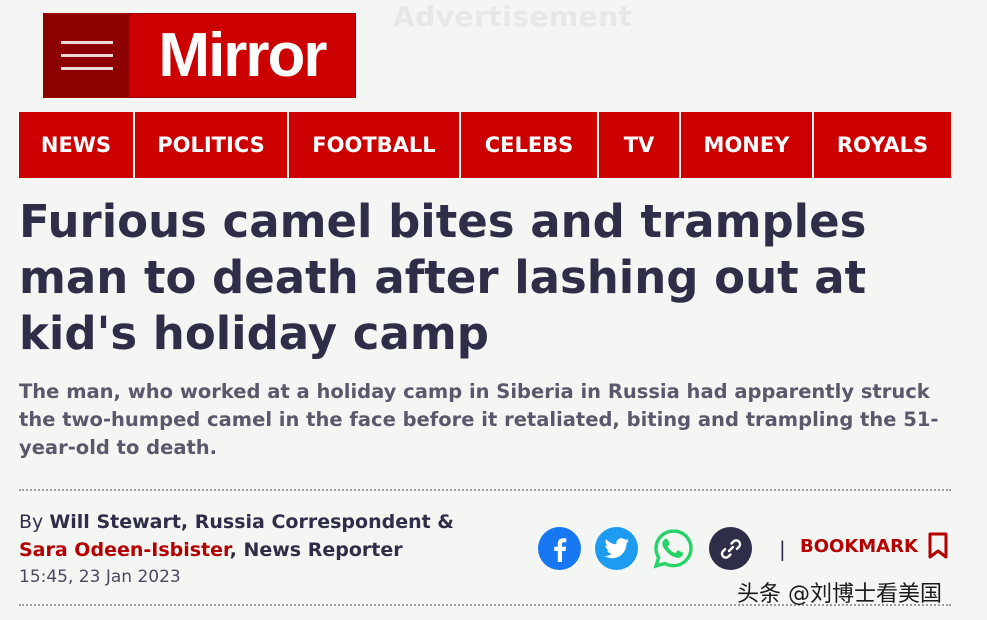 The image size is (987, 620). Describe the element at coordinates (212, 145) in the screenshot. I see `nav-item-politics: POLITICS` at that location.